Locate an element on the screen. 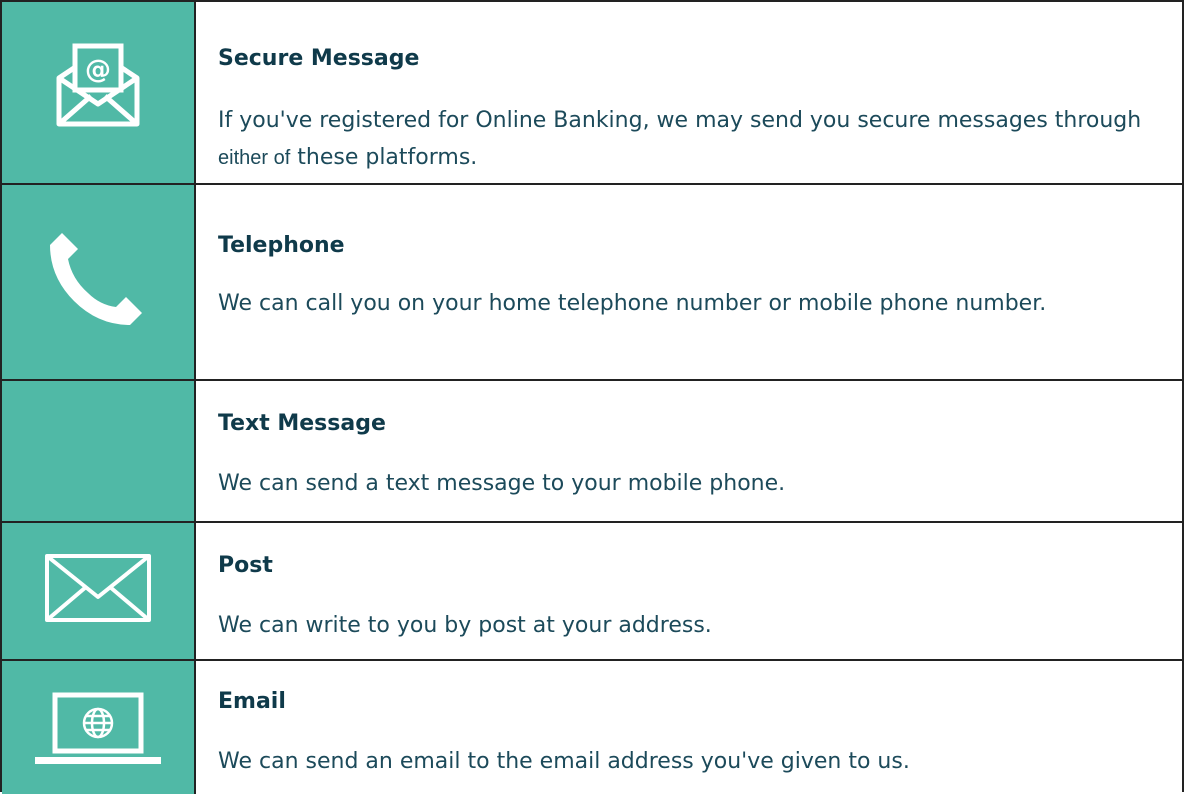 This screenshot has width=1186, height=794. description-text-emphasis: either of is located at coordinates (254, 158).